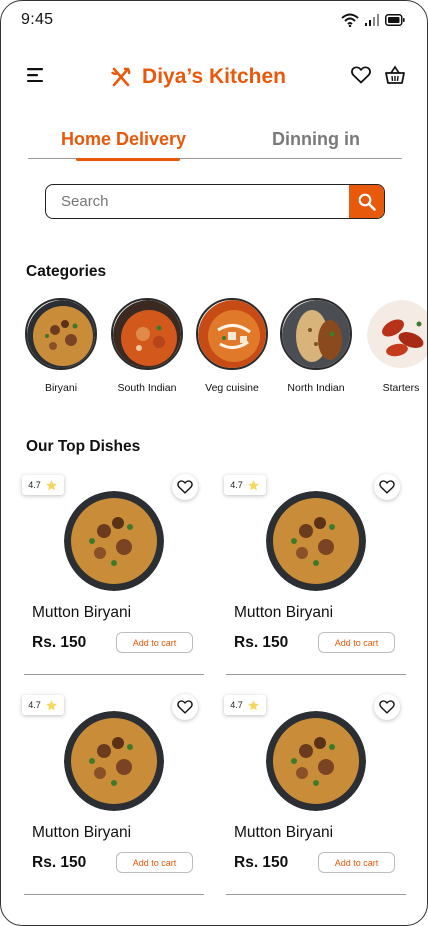 The image size is (428, 926). Describe the element at coordinates (37, 19) in the screenshot. I see `status-time: 9:45` at that location.